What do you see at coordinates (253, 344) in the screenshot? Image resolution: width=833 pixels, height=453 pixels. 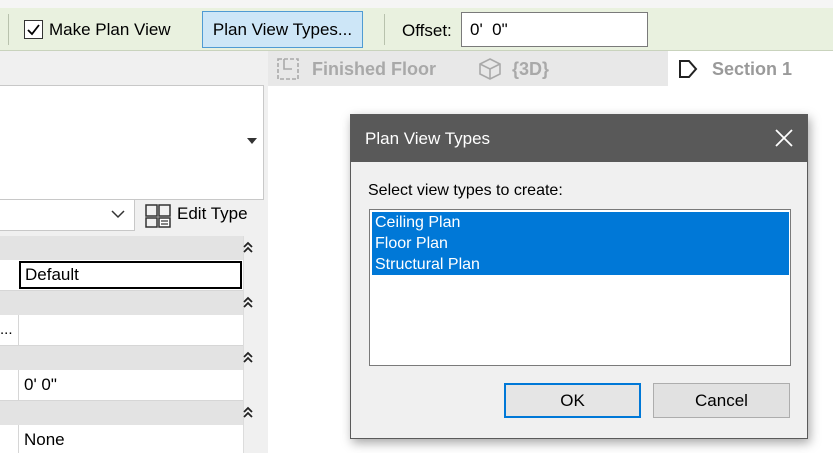 I see `properties-scrollbar` at bounding box center [253, 344].